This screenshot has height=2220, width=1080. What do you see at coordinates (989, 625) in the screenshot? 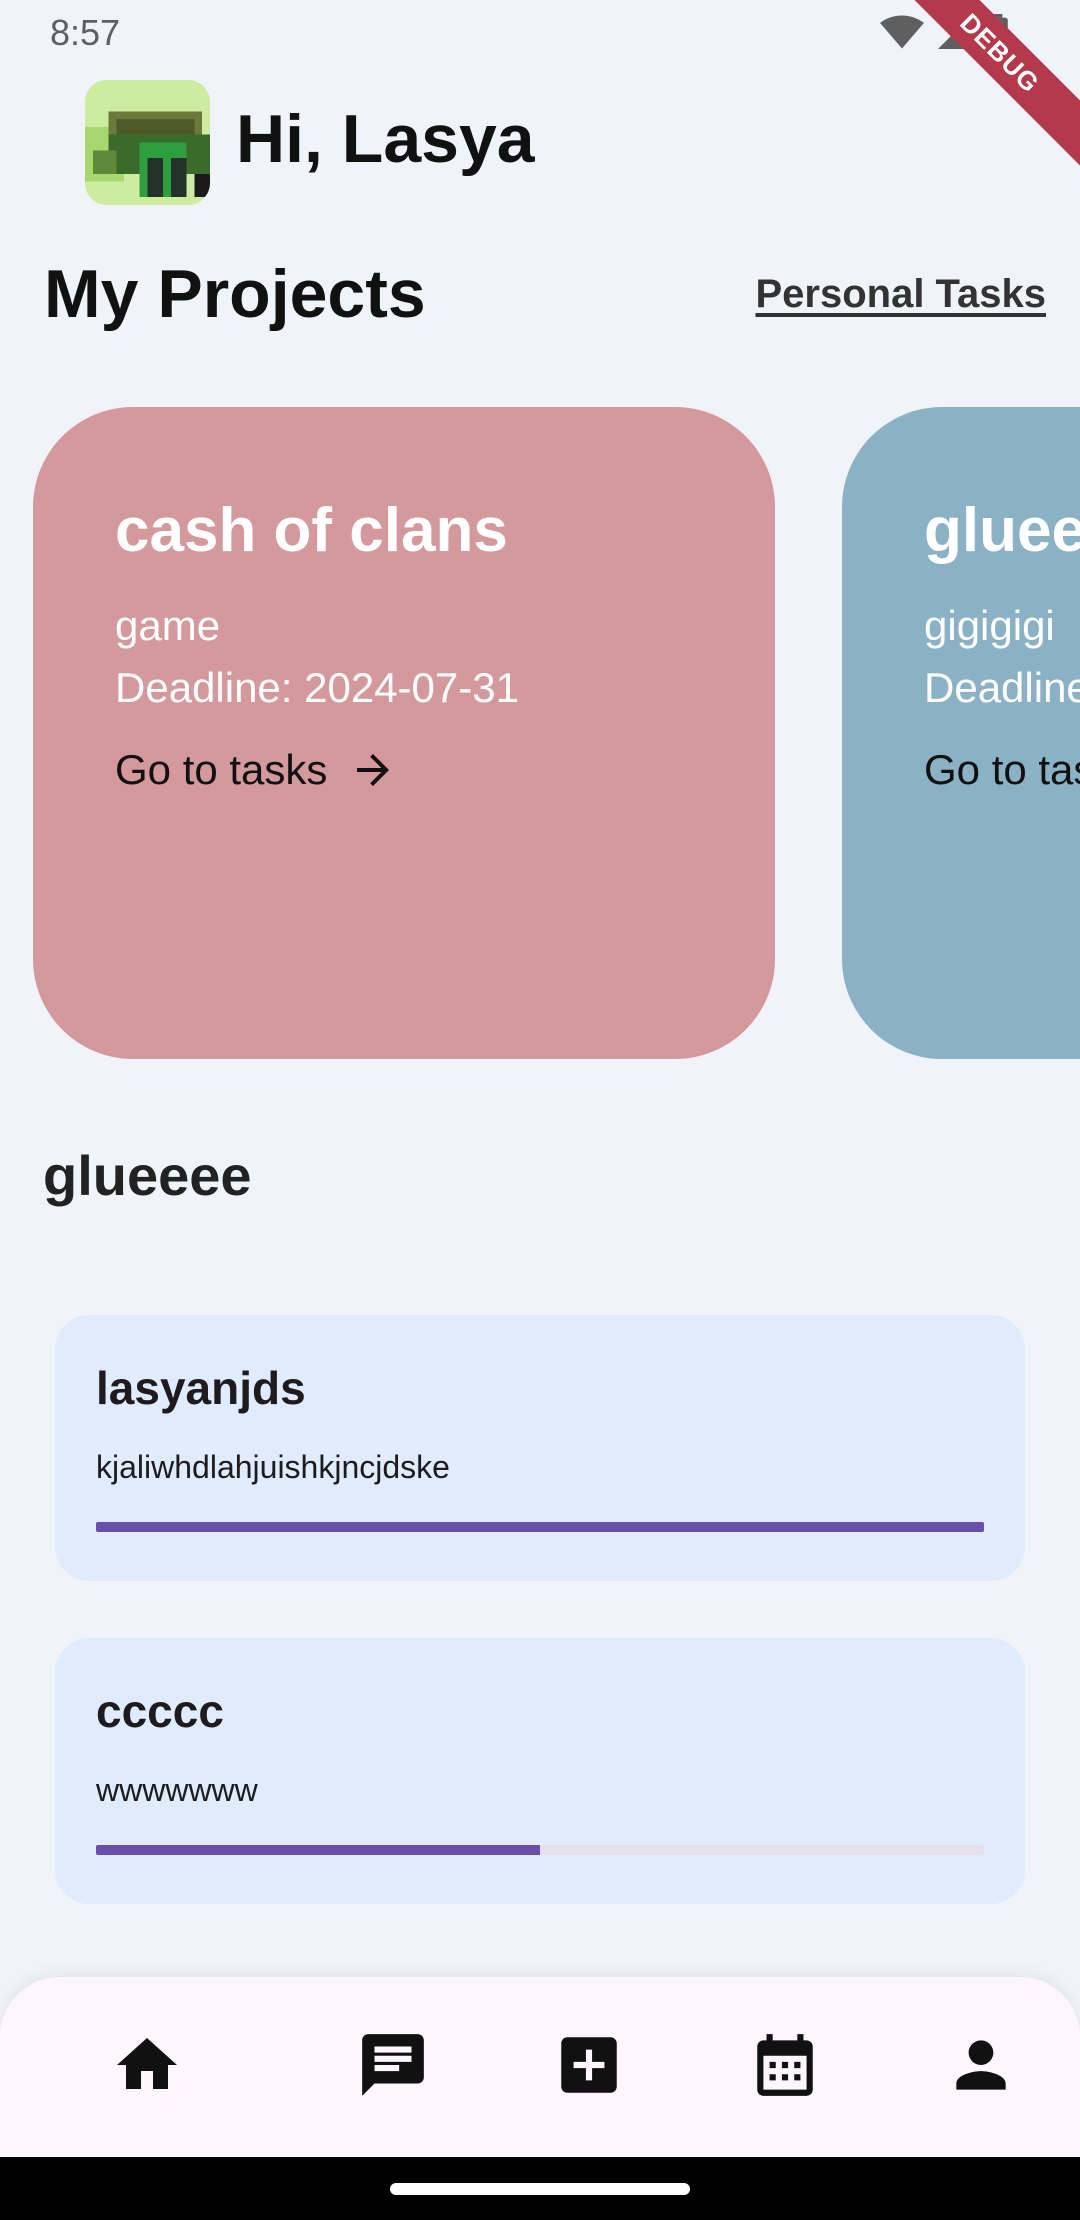
I see `project-description: gigigigi` at bounding box center [989, 625].